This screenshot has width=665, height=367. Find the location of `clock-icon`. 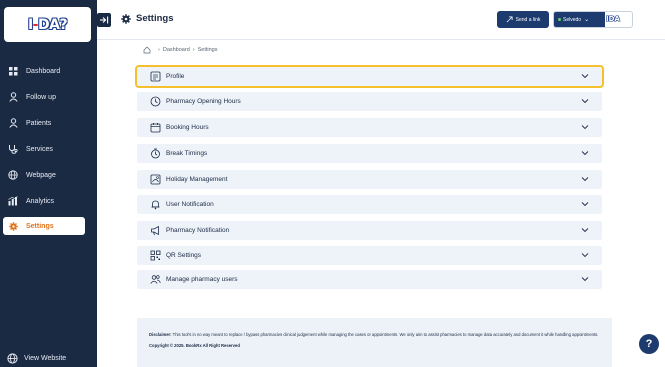

clock-icon is located at coordinates (155, 102).